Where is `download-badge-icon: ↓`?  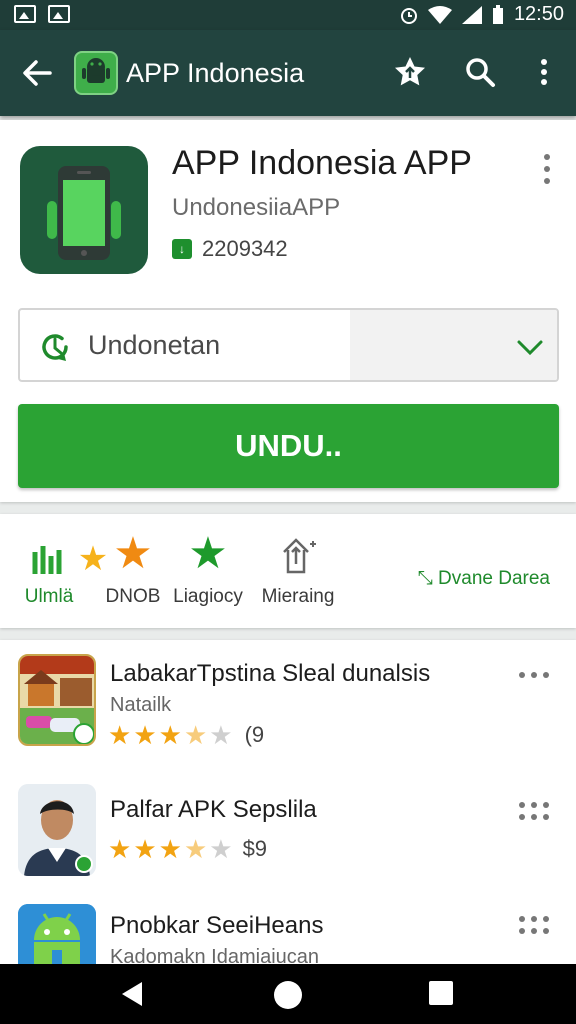
download-badge-icon: ↓ is located at coordinates (182, 249).